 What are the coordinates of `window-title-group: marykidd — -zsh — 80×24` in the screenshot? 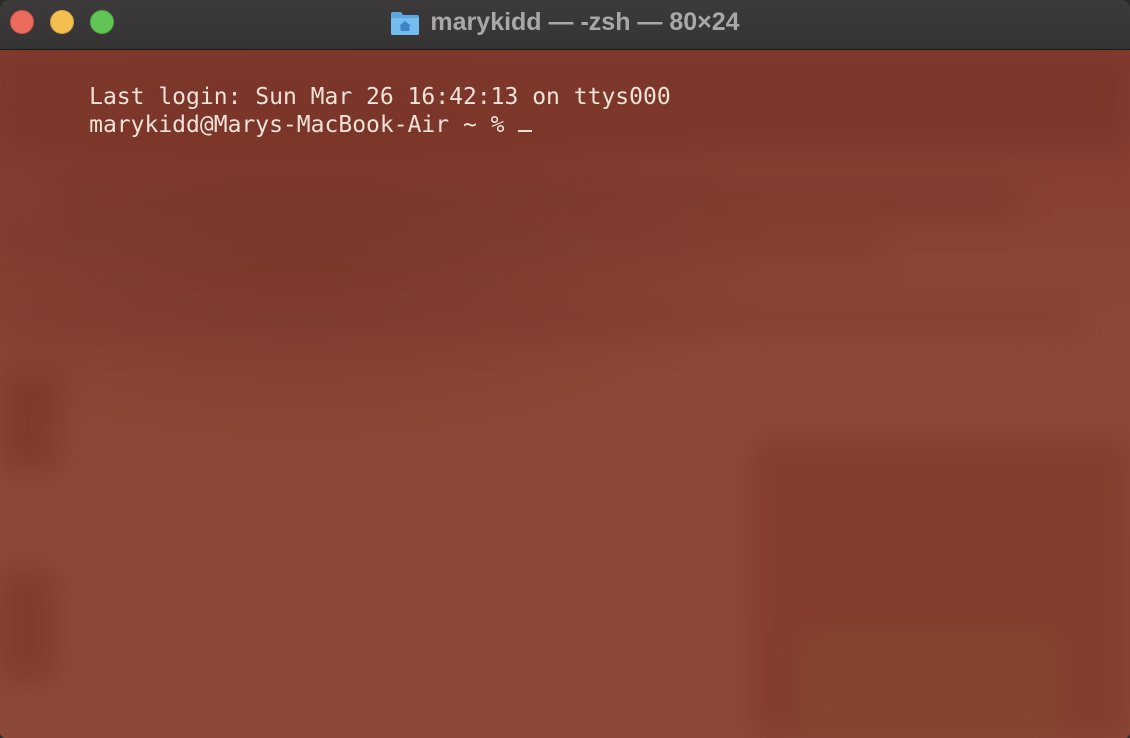 It's located at (565, 22).